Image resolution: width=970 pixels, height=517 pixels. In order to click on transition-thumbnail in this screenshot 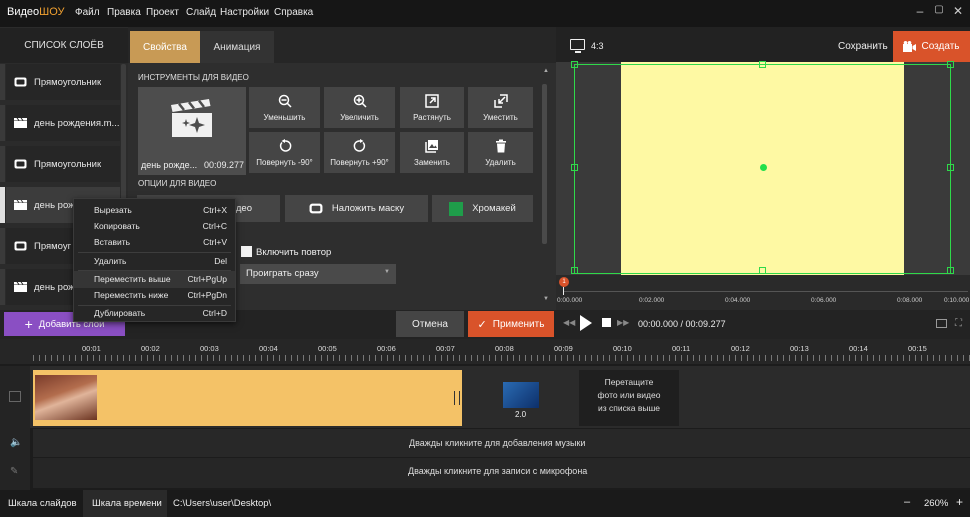, I will do `click(521, 395)`.